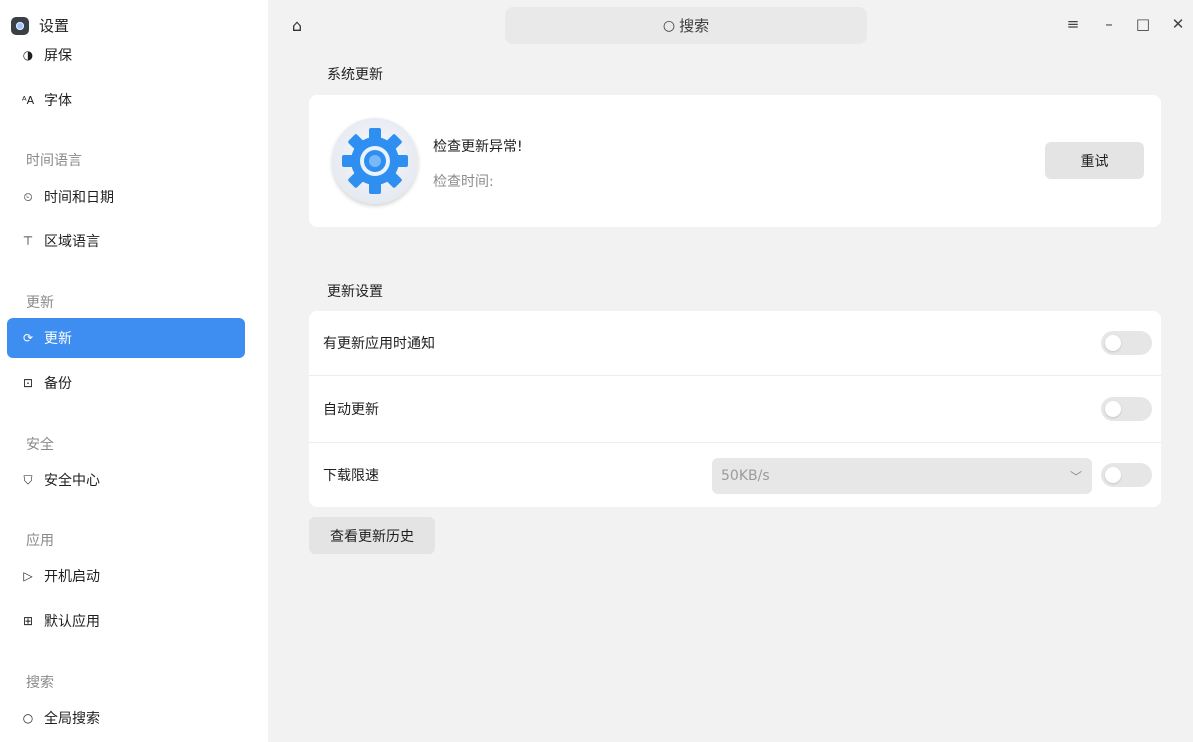 This screenshot has width=1193, height=742. What do you see at coordinates (20, 25) in the screenshot?
I see `settings-app-icon` at bounding box center [20, 25].